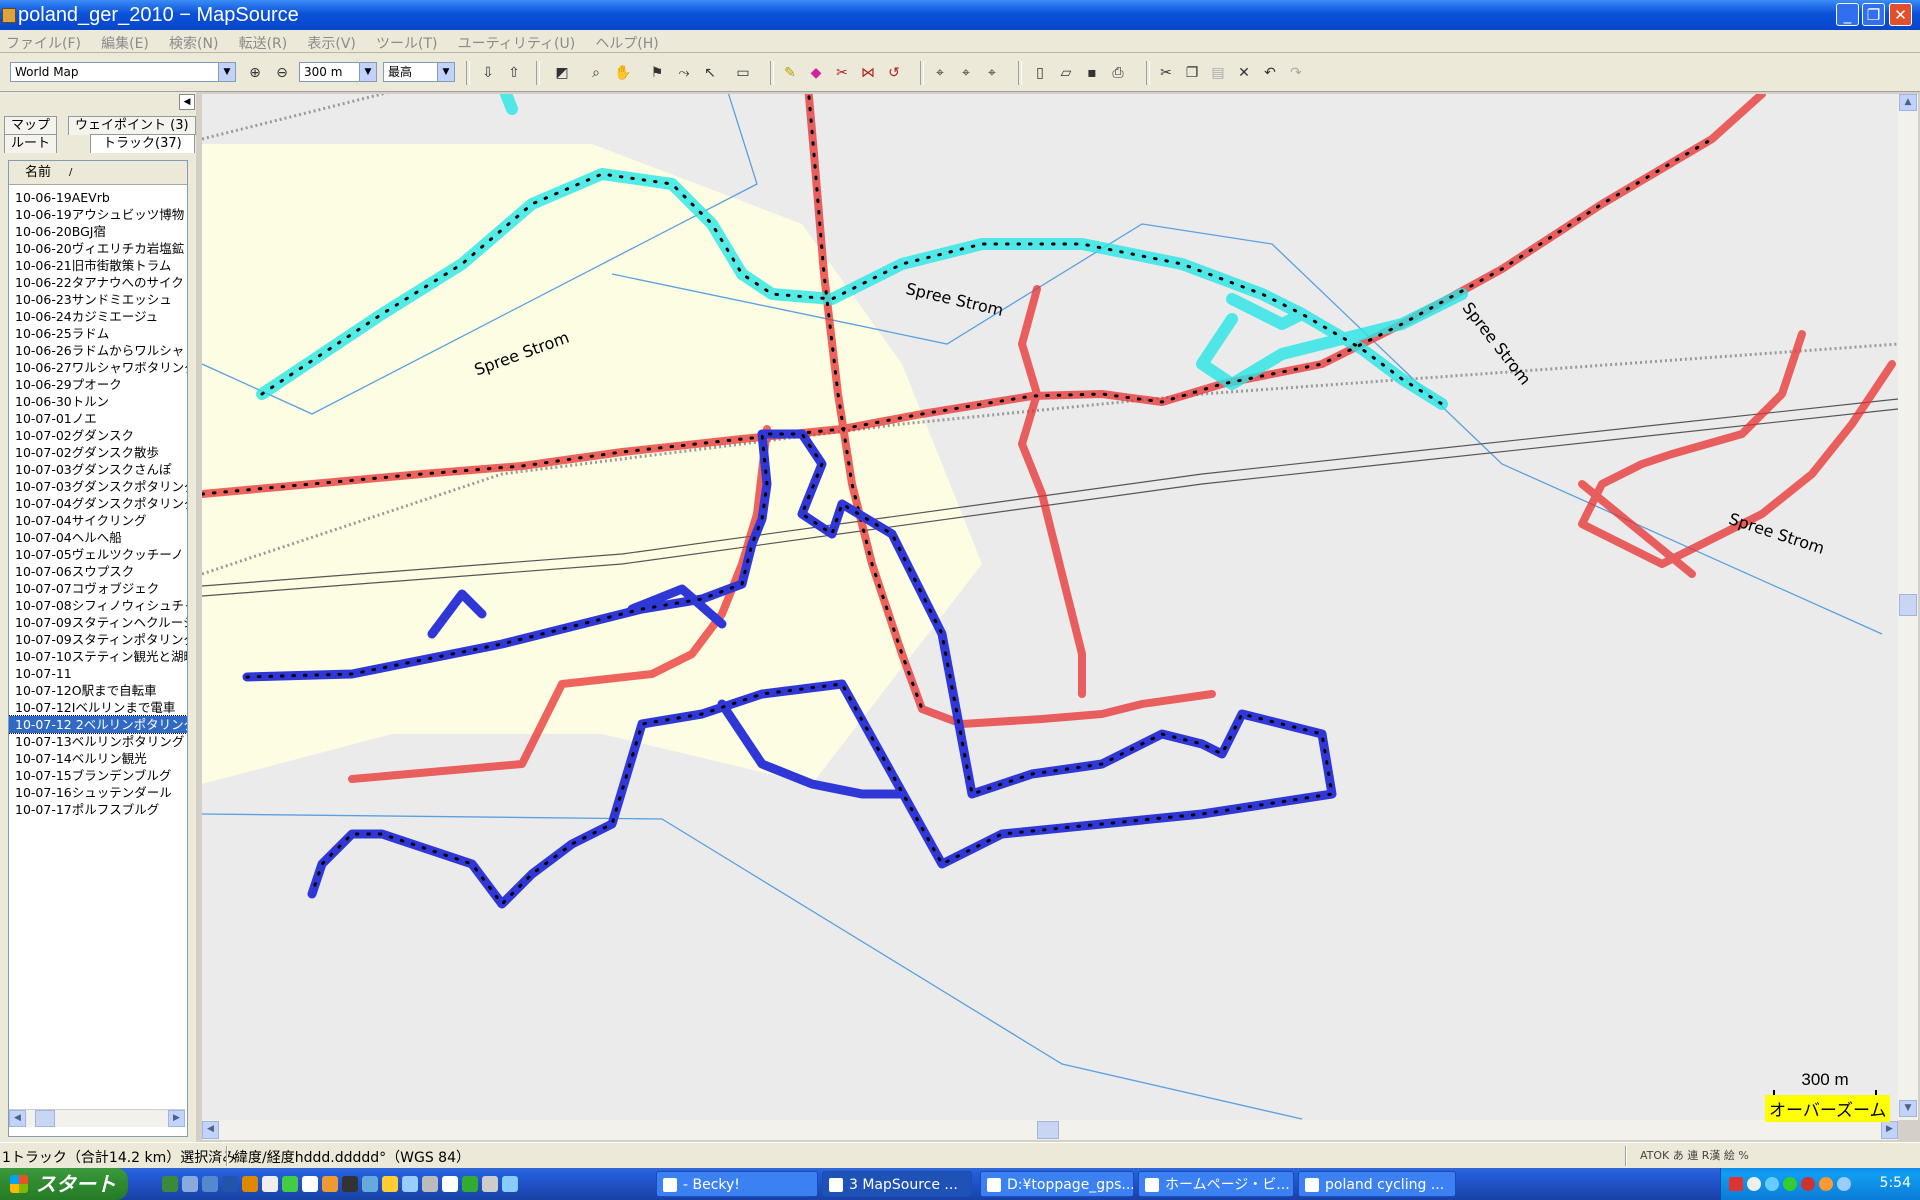 This screenshot has width=1920, height=1200. What do you see at coordinates (790, 73) in the screenshot?
I see `pencil-tool-icon: ✎` at bounding box center [790, 73].